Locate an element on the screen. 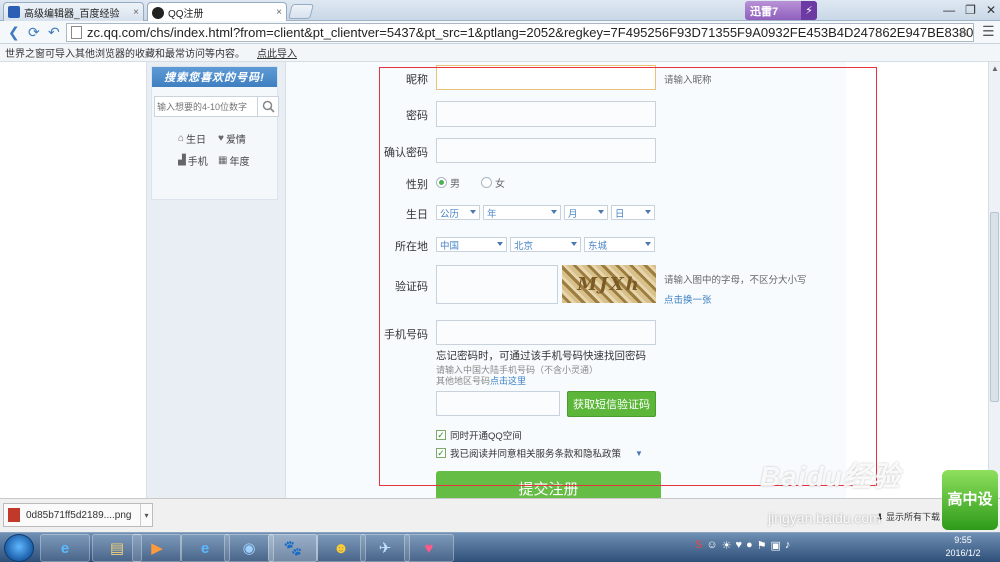 The height and width of the screenshot is (562, 1000). calendar-icon: ▦ is located at coordinates (223, 160).